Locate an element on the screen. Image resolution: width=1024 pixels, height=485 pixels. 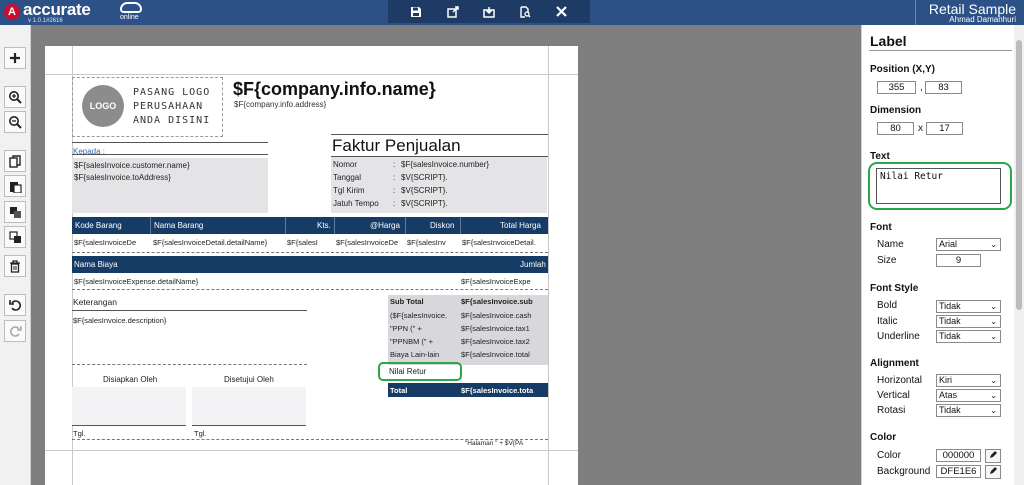
delete-button is located at coordinates (15, 266).